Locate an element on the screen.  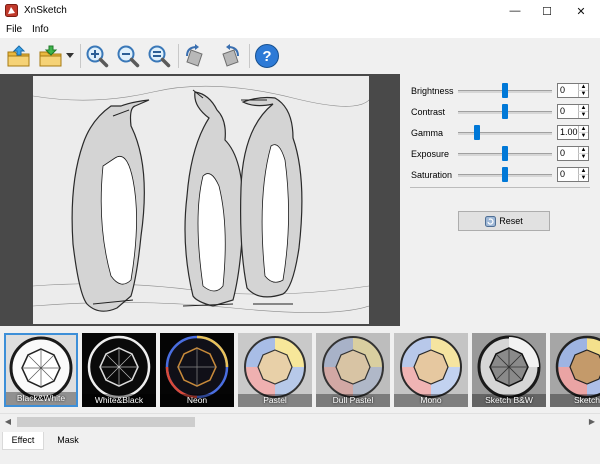
effect-label: Mono is located at coordinates (431, 400).